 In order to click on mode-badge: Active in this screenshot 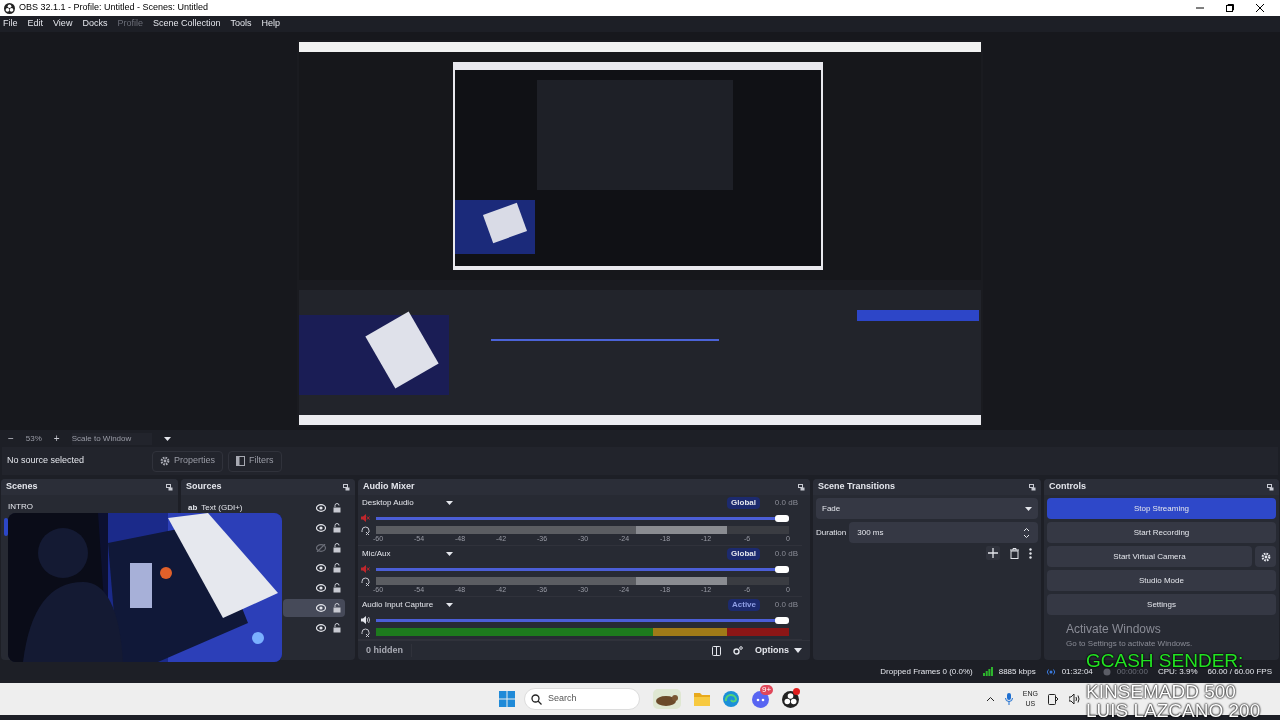, I will do `click(744, 605)`.